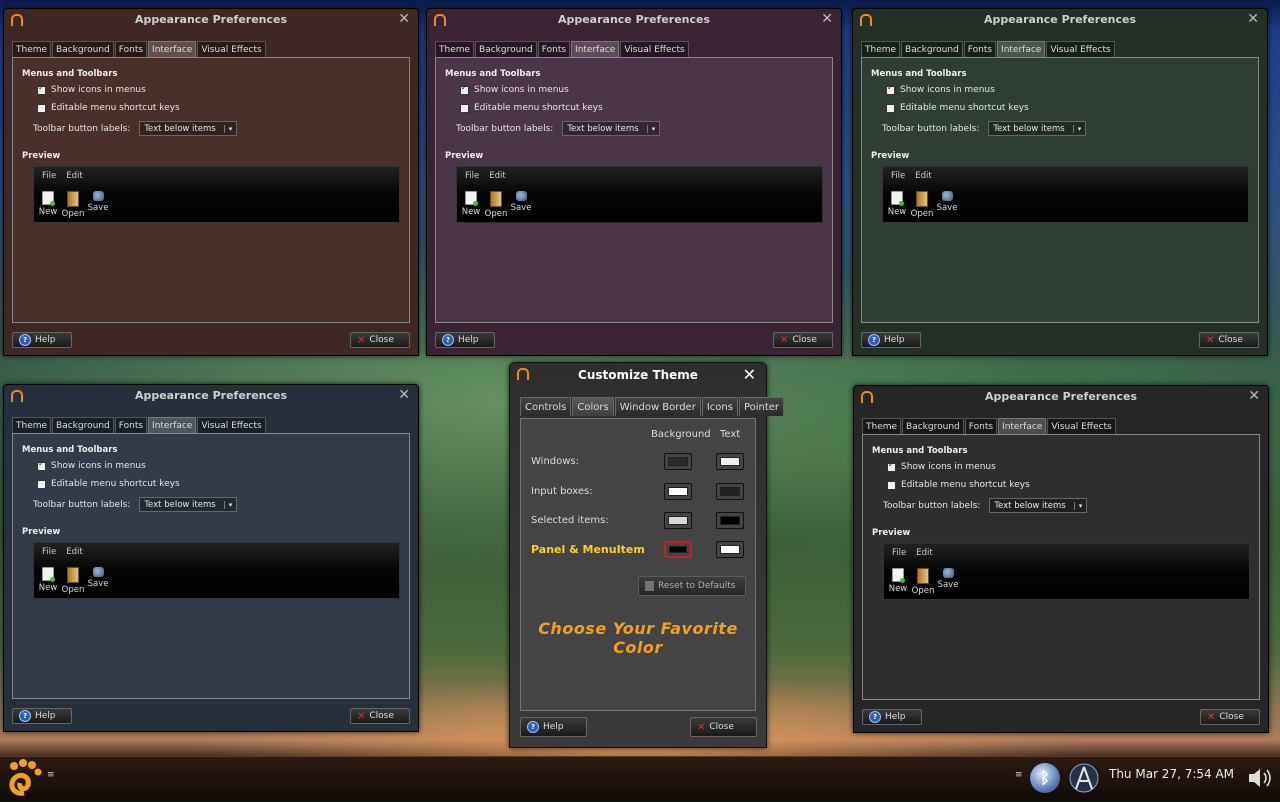 Image resolution: width=1280 pixels, height=802 pixels. Describe the element at coordinates (719, 406) in the screenshot. I see `tab-icons: Icons` at that location.